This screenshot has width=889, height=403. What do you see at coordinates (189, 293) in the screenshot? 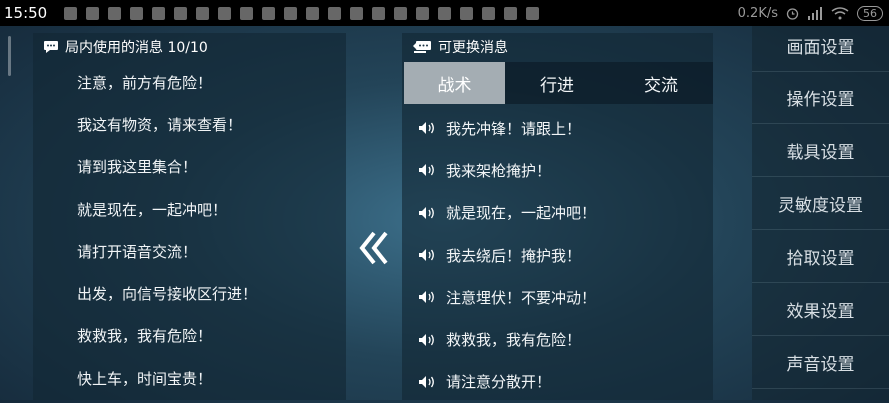
I see `in-game-message-item: 出发，向信号接收区行进！` at bounding box center [189, 293].